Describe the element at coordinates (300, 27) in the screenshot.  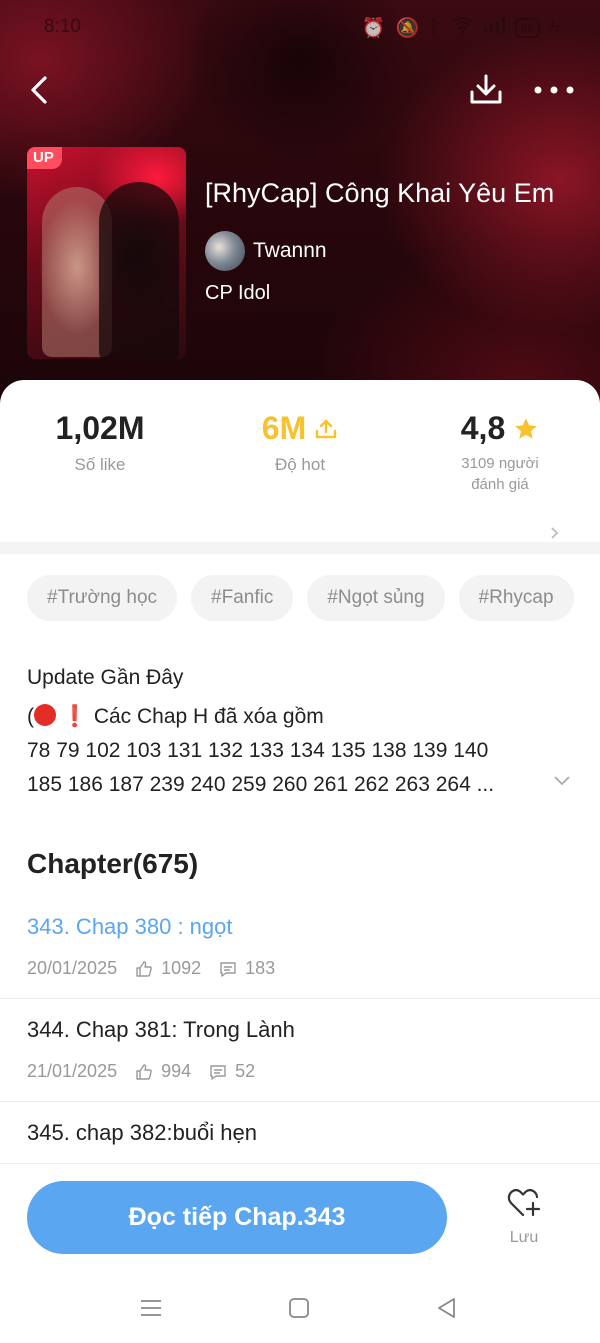
I see `status-bar: 8:10 ⏰ 🔕 ᛒ 96 ϟ` at that location.